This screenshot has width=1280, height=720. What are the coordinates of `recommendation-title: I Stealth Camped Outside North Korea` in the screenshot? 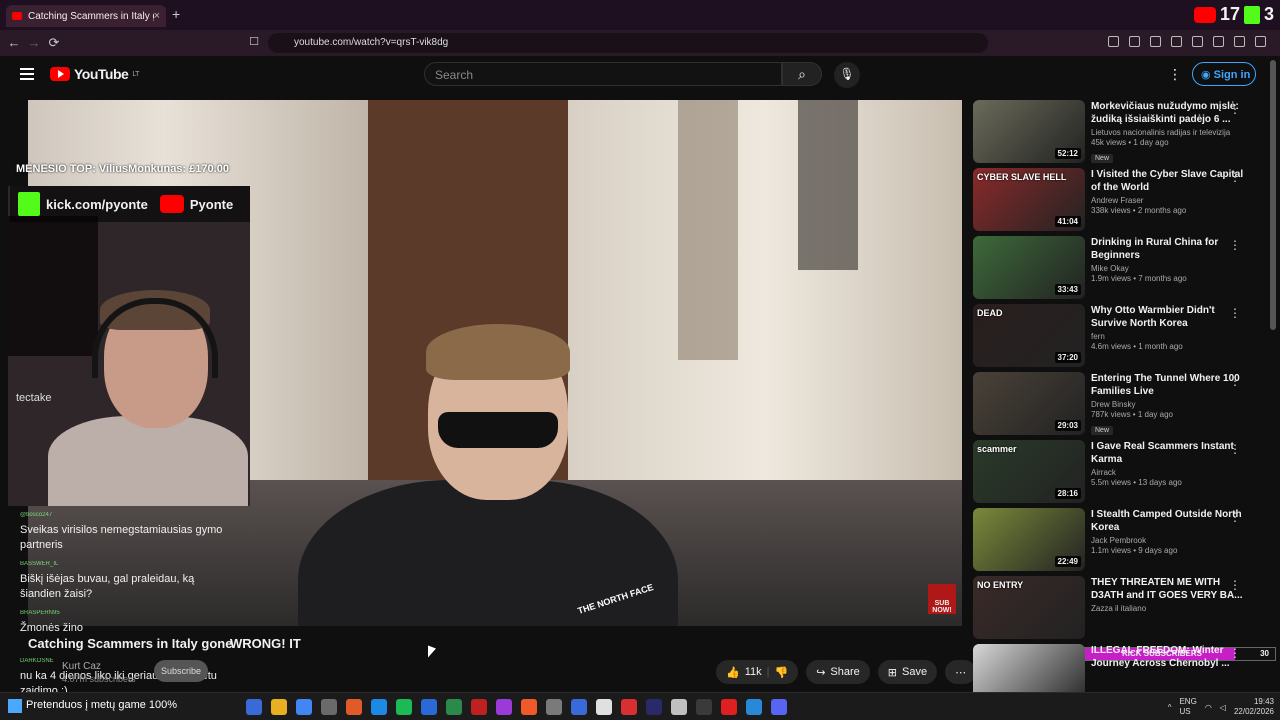 It's located at (1168, 521).